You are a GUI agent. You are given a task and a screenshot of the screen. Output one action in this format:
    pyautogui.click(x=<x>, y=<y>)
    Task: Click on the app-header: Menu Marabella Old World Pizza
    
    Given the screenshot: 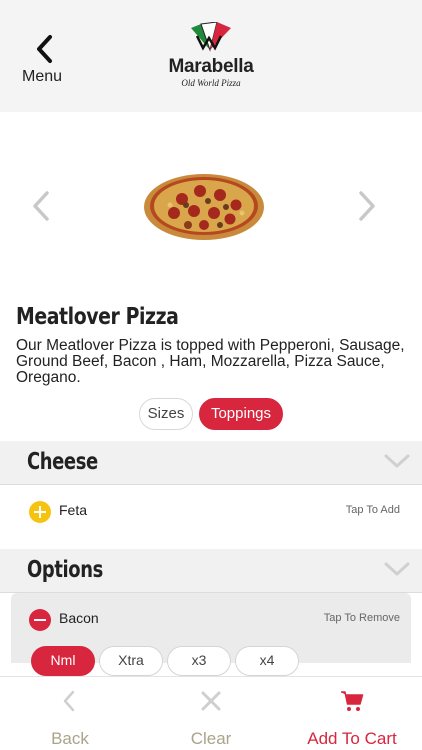 What is the action you would take?
    pyautogui.click(x=211, y=56)
    